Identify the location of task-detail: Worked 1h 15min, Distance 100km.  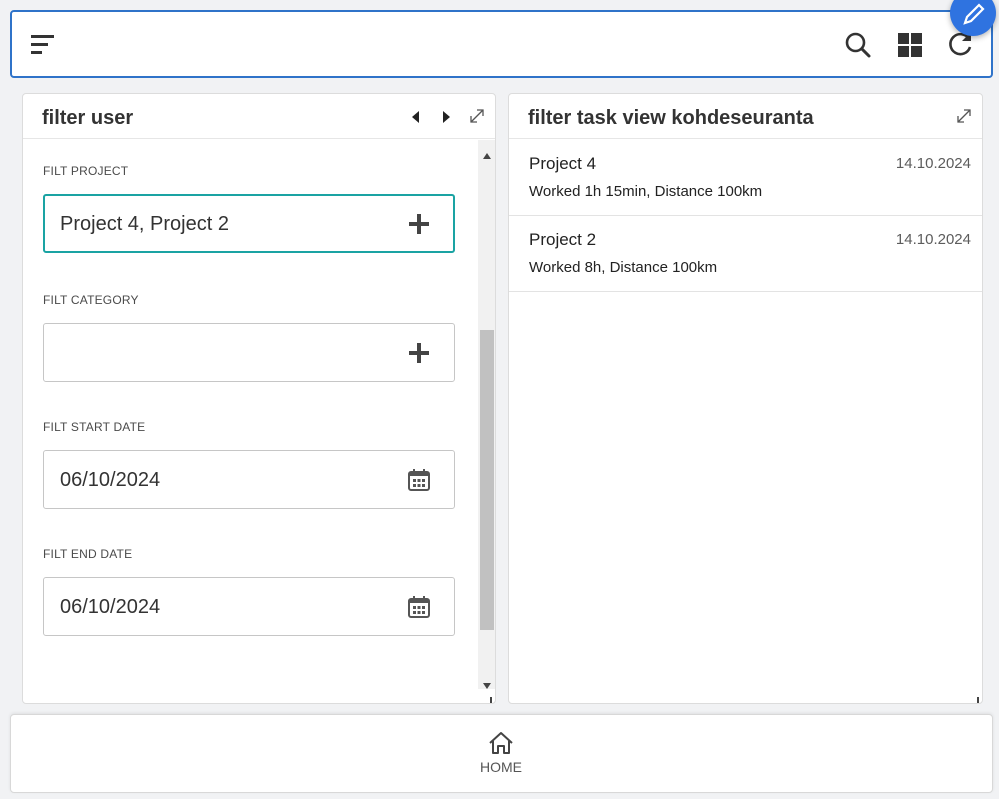
(646, 191).